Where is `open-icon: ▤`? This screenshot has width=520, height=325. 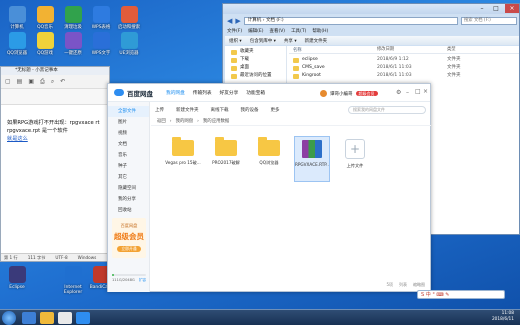 open-icon: ▤ is located at coordinates (20, 81).